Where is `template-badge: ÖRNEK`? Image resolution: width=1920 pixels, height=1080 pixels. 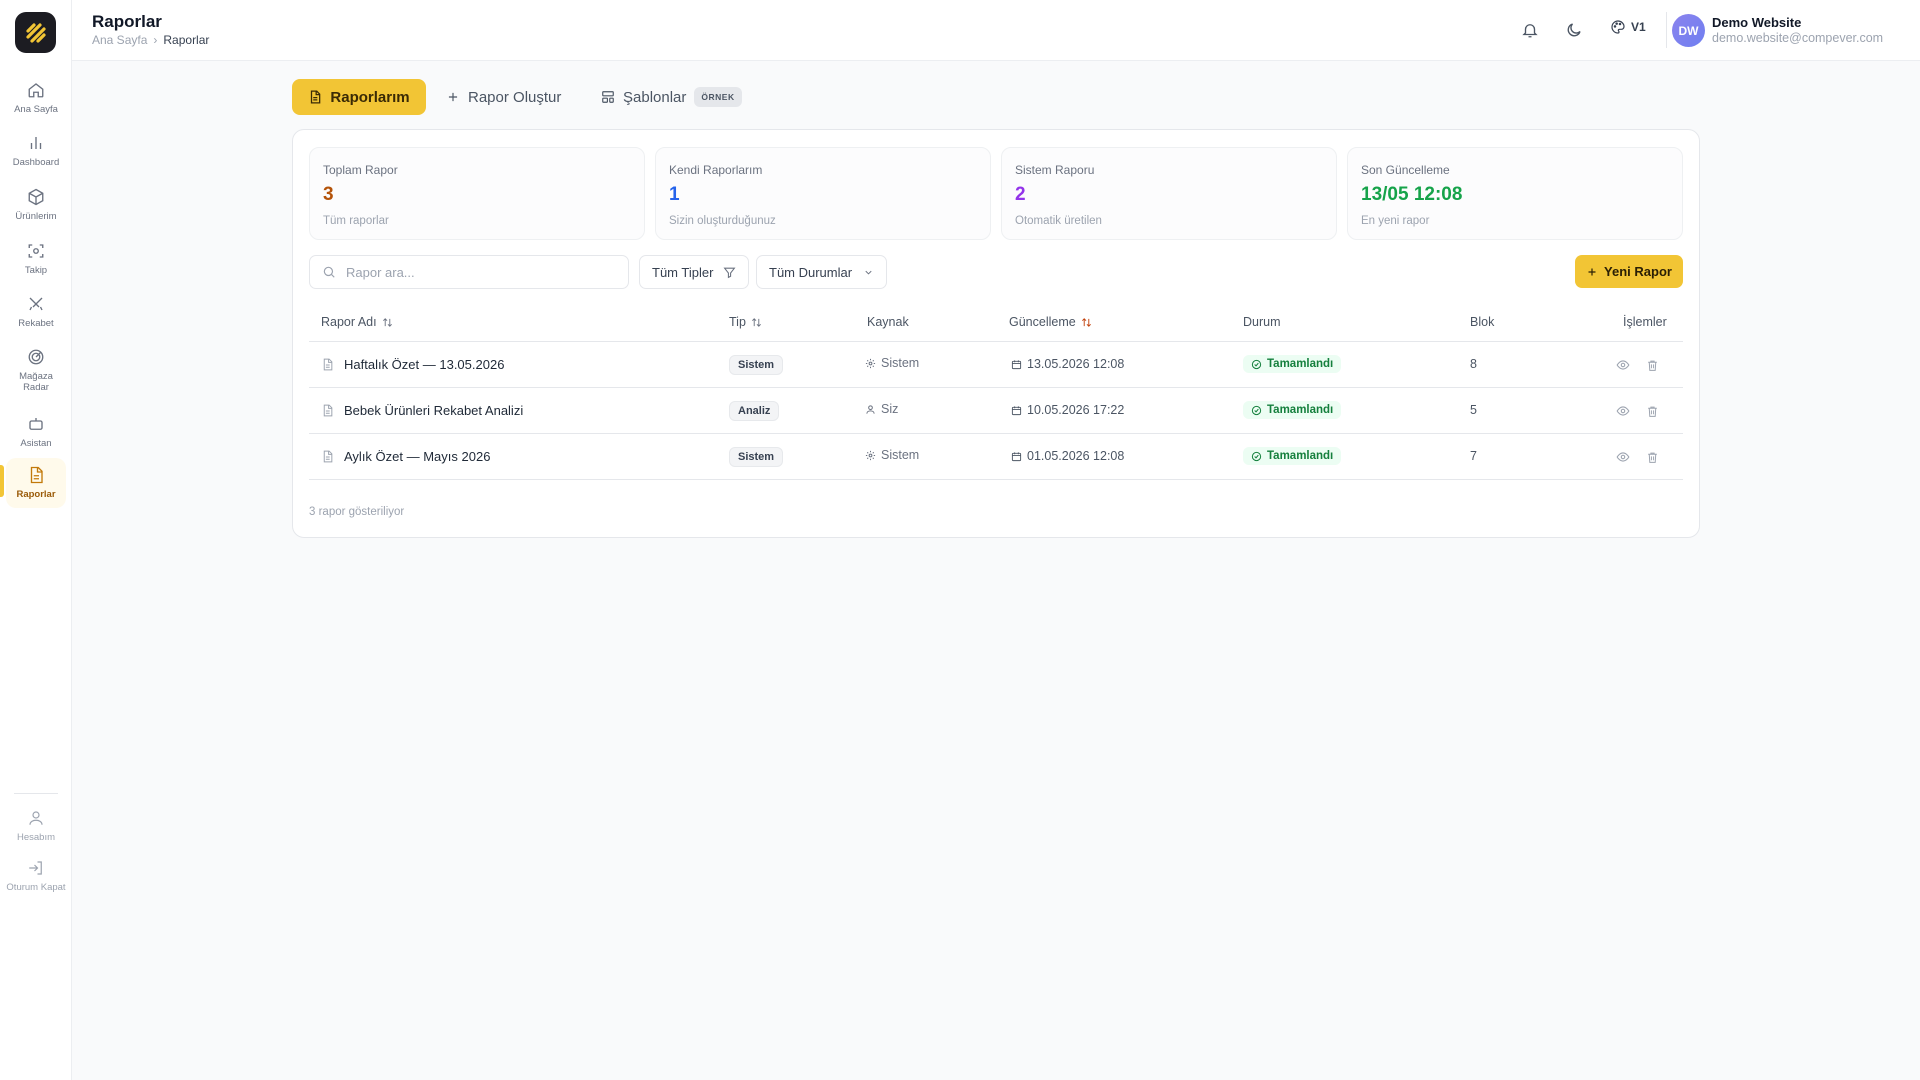 template-badge: ÖRNEK is located at coordinates (718, 97).